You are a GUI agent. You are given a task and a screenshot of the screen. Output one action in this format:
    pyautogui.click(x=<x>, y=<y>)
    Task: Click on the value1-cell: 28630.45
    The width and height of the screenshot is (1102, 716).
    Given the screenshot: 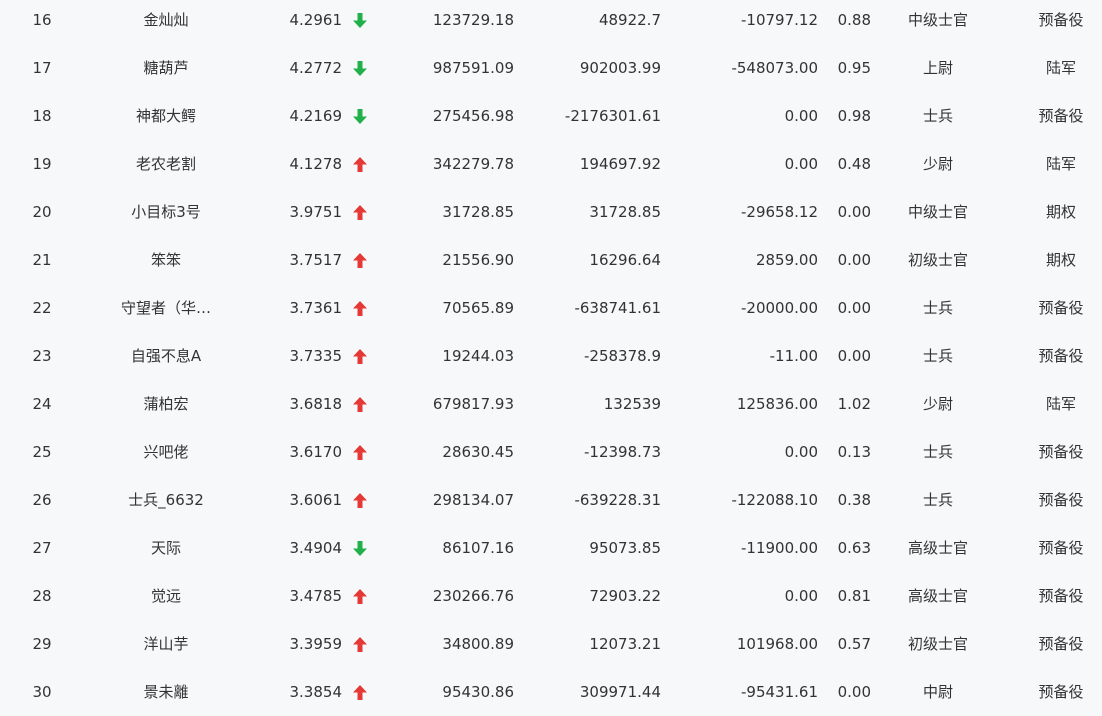 What is the action you would take?
    pyautogui.click(x=478, y=452)
    